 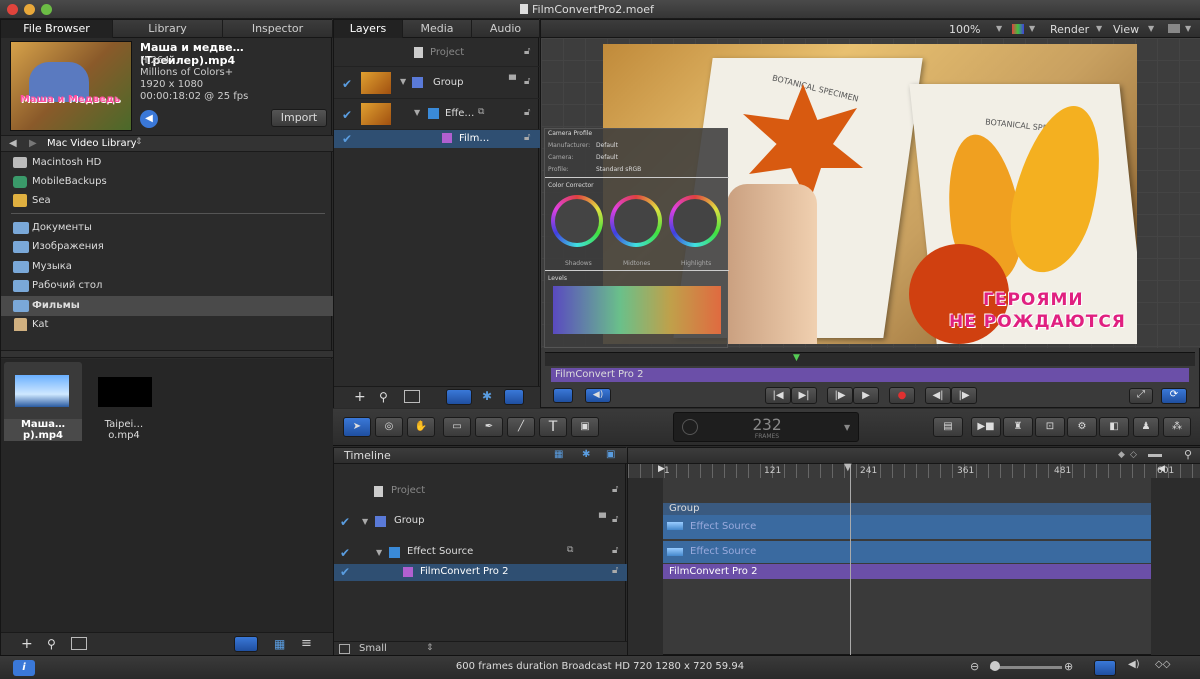 I want to click on gear-icon: ✱, so click(x=487, y=396).